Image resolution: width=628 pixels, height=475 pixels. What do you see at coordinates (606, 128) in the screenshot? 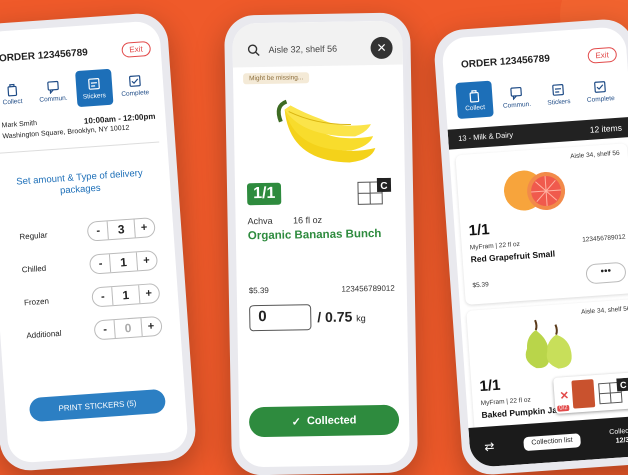
I see `item-count: 12 items` at bounding box center [606, 128].